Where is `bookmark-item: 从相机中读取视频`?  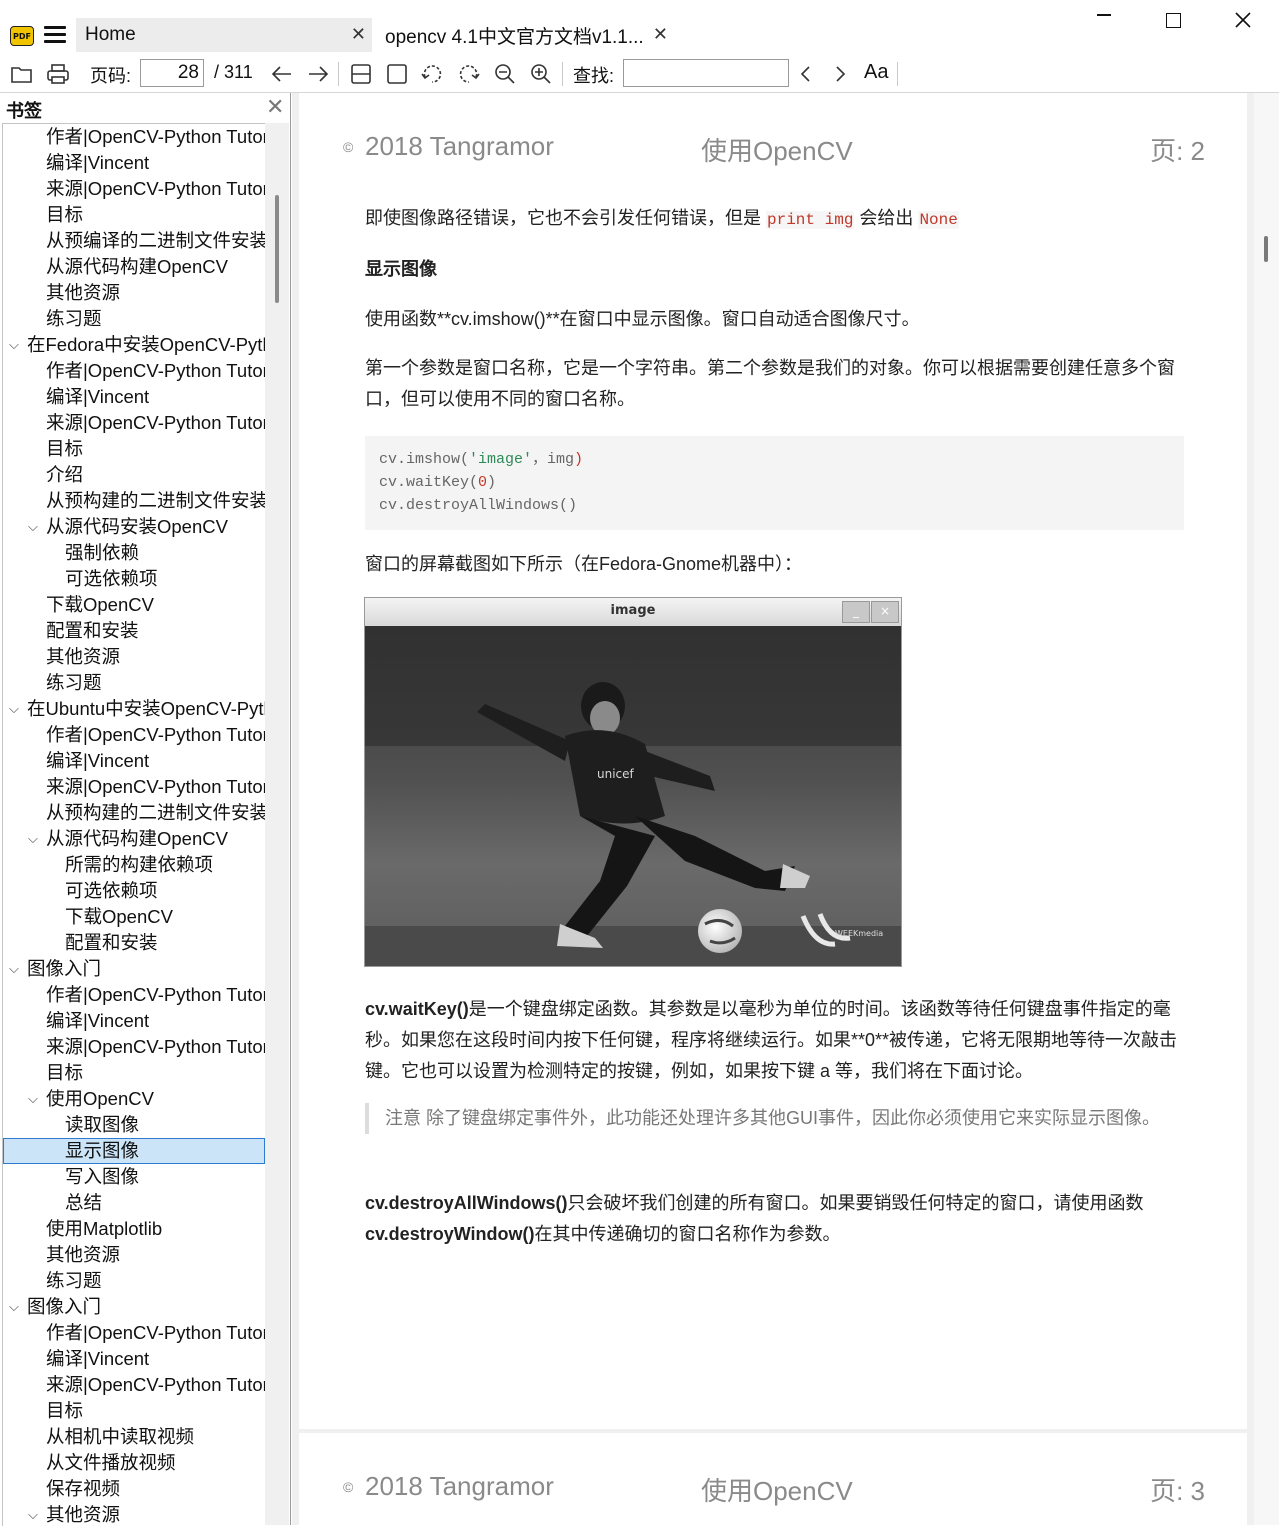 bookmark-item: 从相机中读取视频 is located at coordinates (134, 1437).